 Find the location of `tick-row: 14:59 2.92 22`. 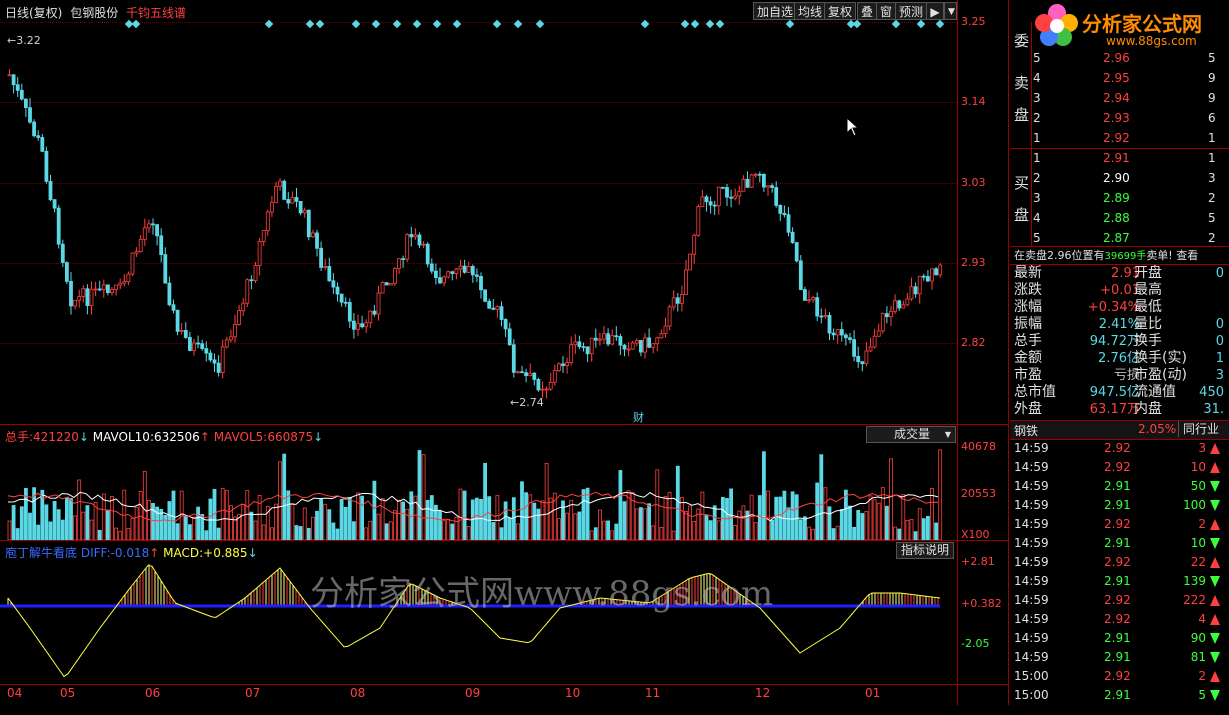

tick-row: 14:59 2.92 22 is located at coordinates (1120, 562).